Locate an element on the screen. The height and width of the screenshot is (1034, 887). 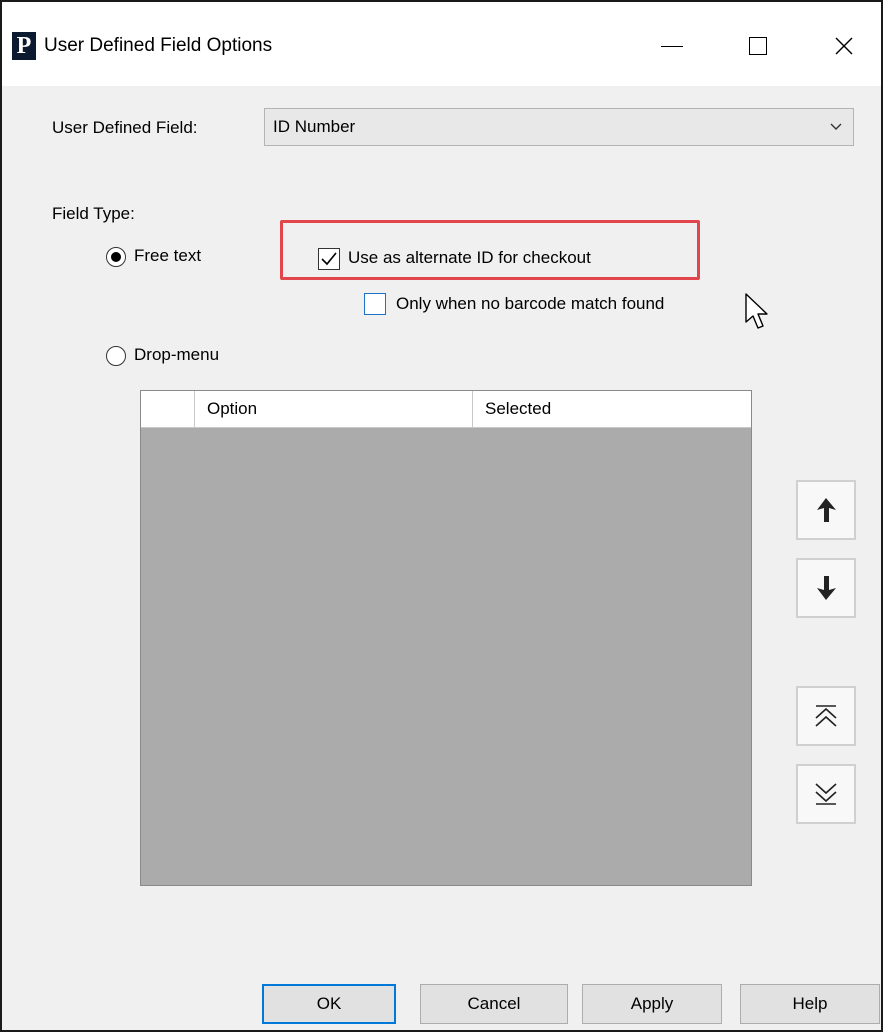
move-to-top-button is located at coordinates (826, 716).